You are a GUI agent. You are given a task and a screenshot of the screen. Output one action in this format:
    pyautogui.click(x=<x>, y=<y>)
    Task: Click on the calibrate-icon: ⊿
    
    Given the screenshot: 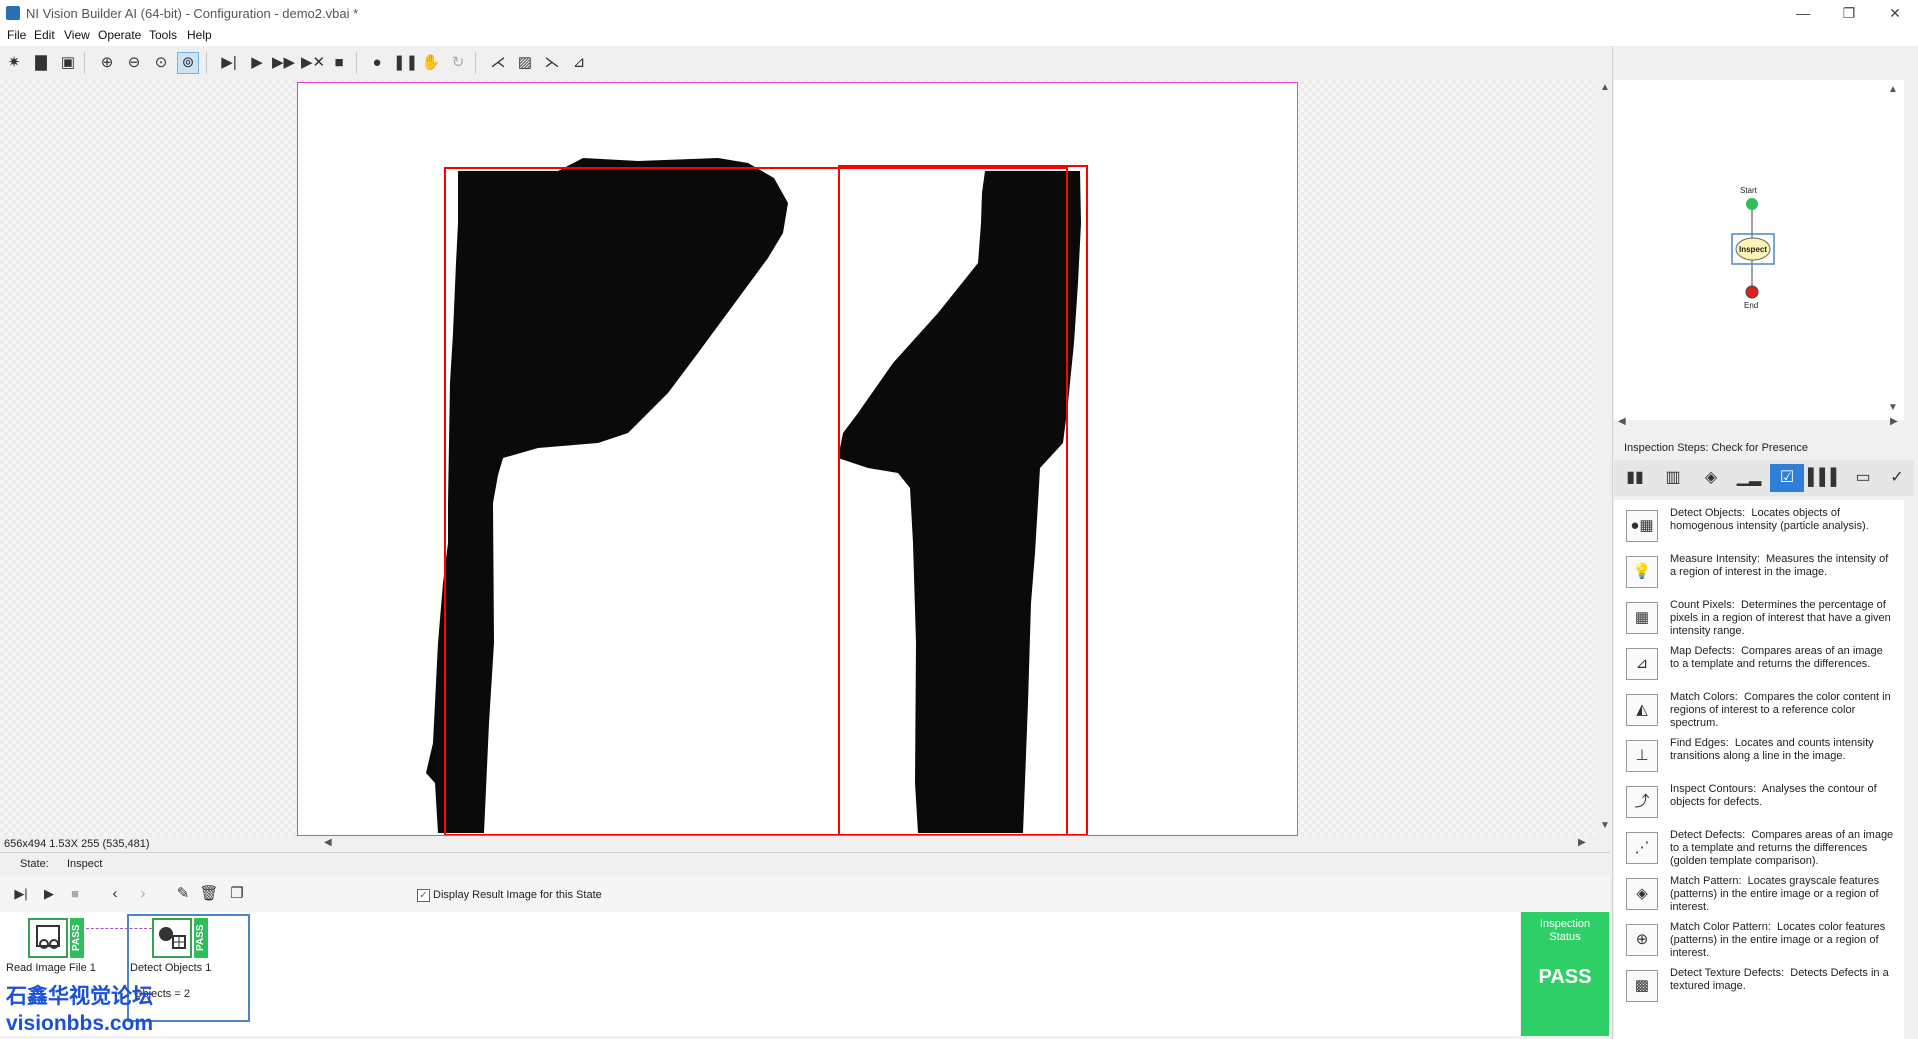 What is the action you would take?
    pyautogui.click(x=579, y=63)
    